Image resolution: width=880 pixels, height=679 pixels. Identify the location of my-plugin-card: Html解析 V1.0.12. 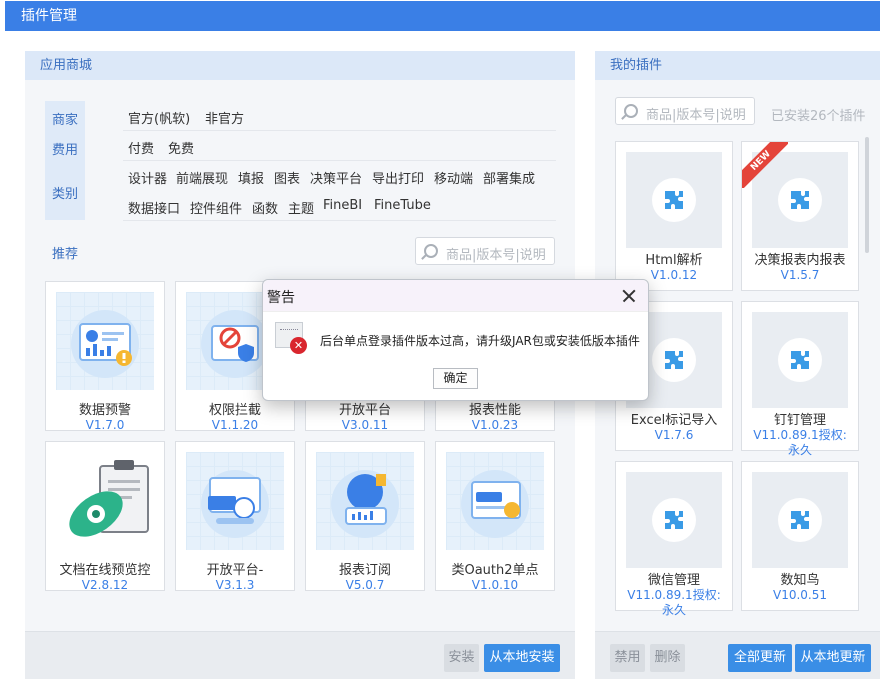
(674, 216).